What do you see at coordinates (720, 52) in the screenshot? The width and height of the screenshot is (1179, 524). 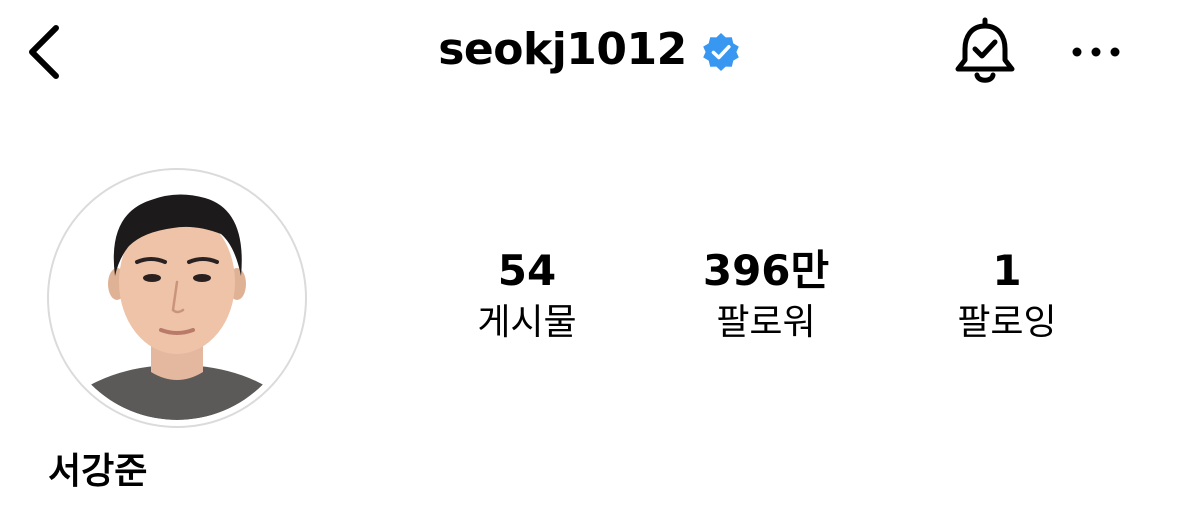 I see `verified-badge-icon` at bounding box center [720, 52].